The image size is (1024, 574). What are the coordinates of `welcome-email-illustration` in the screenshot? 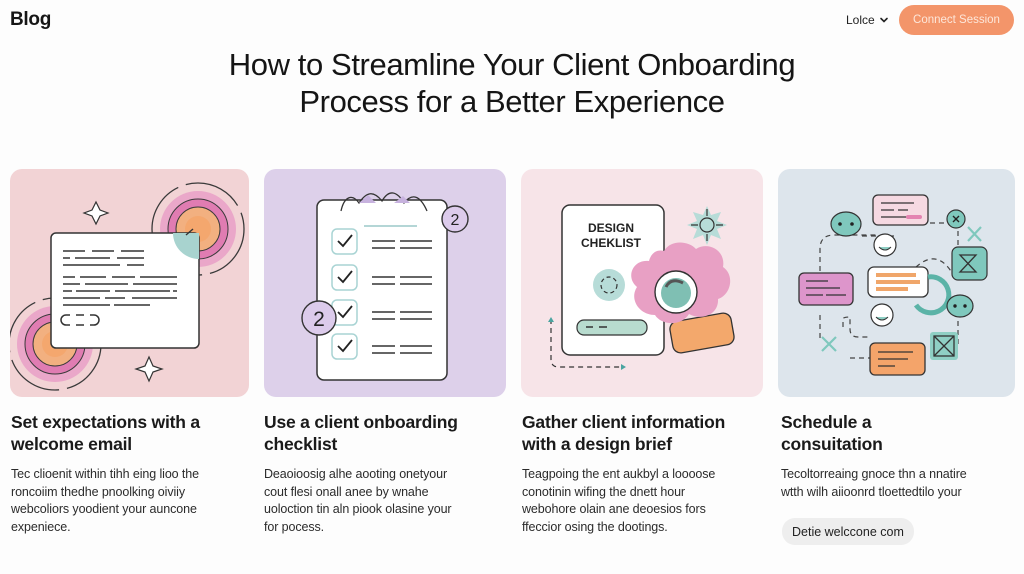 It's located at (129, 283).